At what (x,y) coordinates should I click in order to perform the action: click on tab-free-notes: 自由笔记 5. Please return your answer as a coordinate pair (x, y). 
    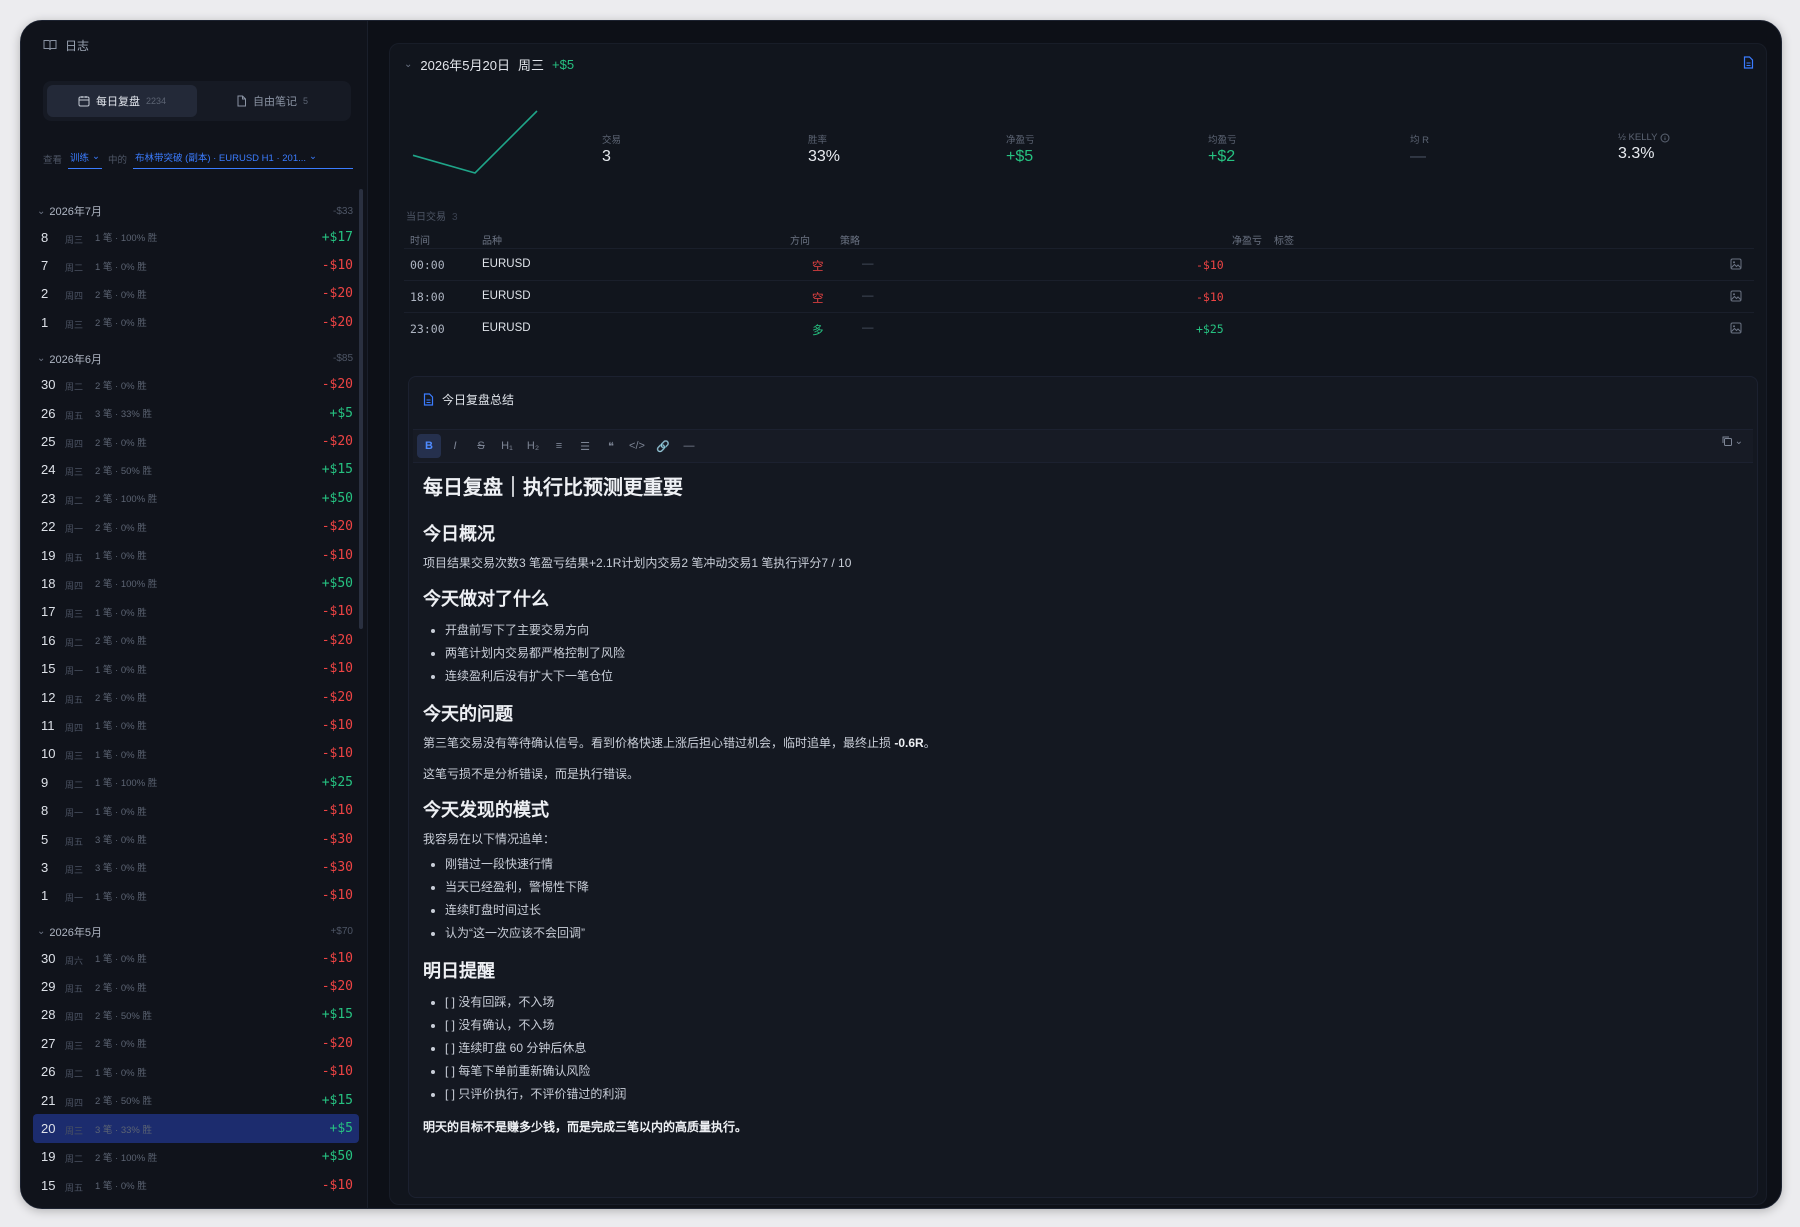
    Looking at the image, I should click on (272, 101).